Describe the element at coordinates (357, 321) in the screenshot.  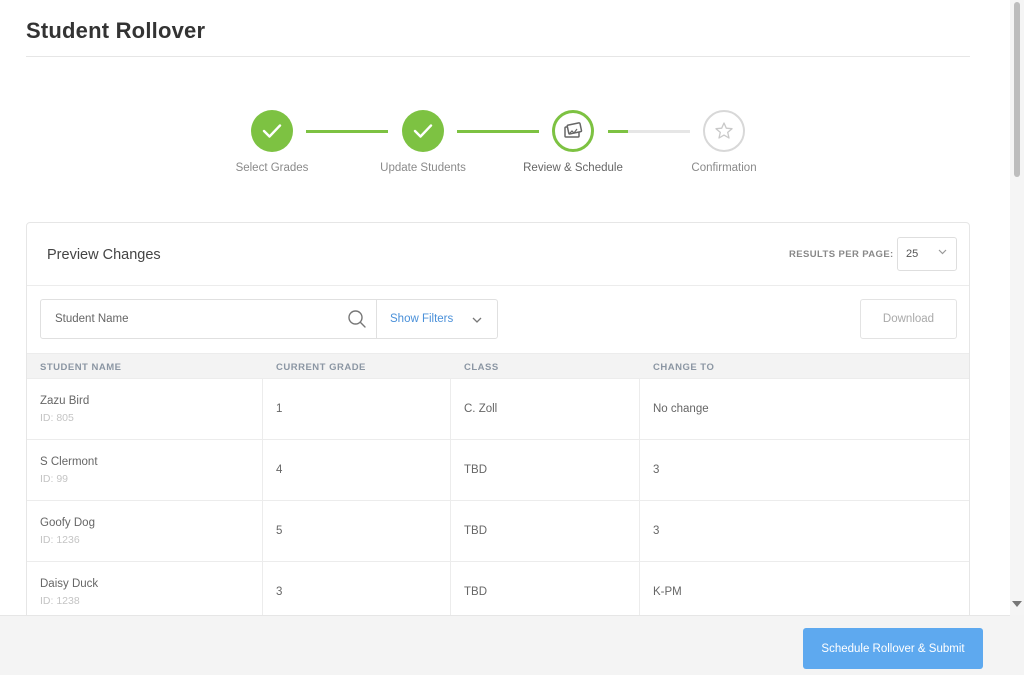
I see `search-icon` at that location.